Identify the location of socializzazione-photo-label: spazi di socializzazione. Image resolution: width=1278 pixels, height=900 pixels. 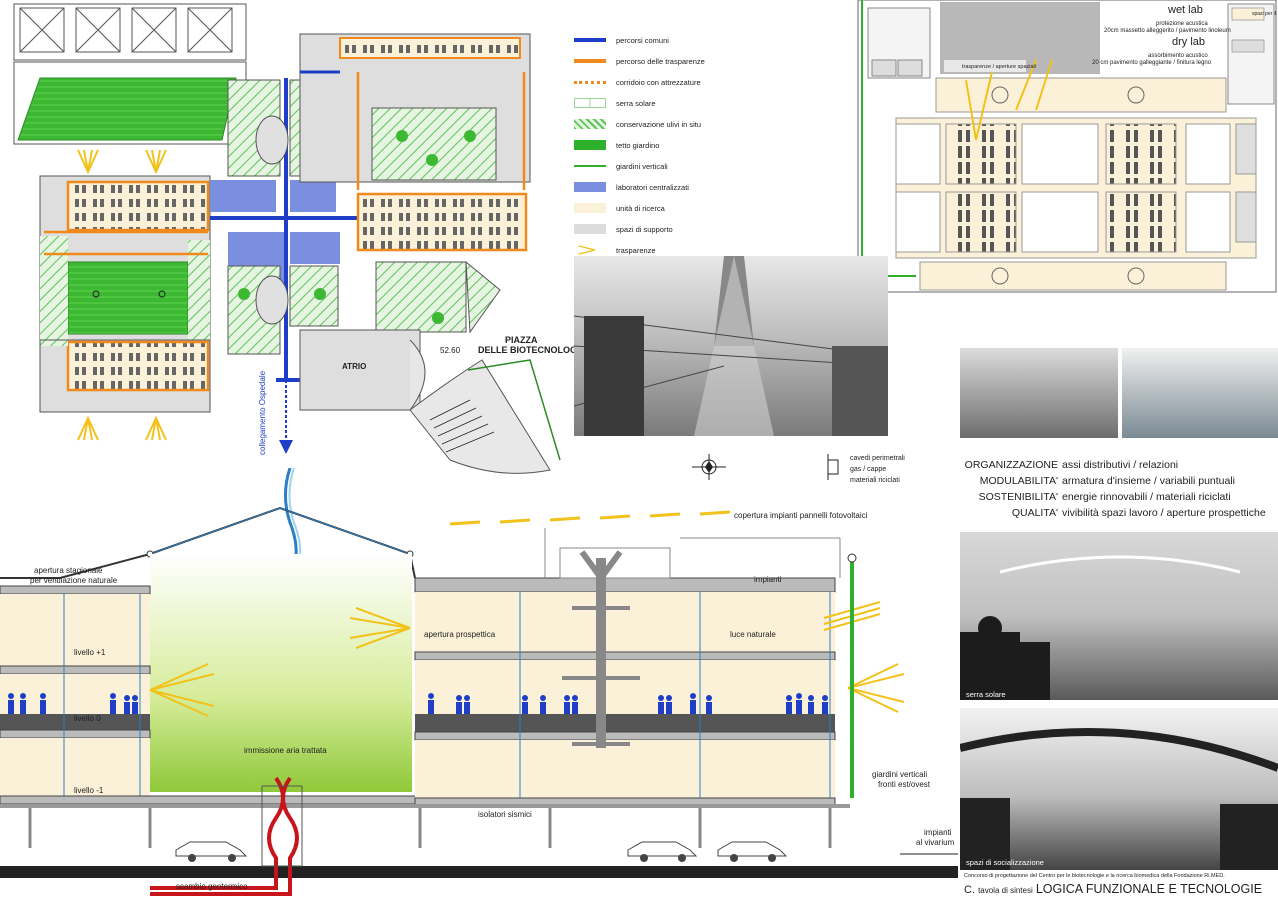
(1005, 862).